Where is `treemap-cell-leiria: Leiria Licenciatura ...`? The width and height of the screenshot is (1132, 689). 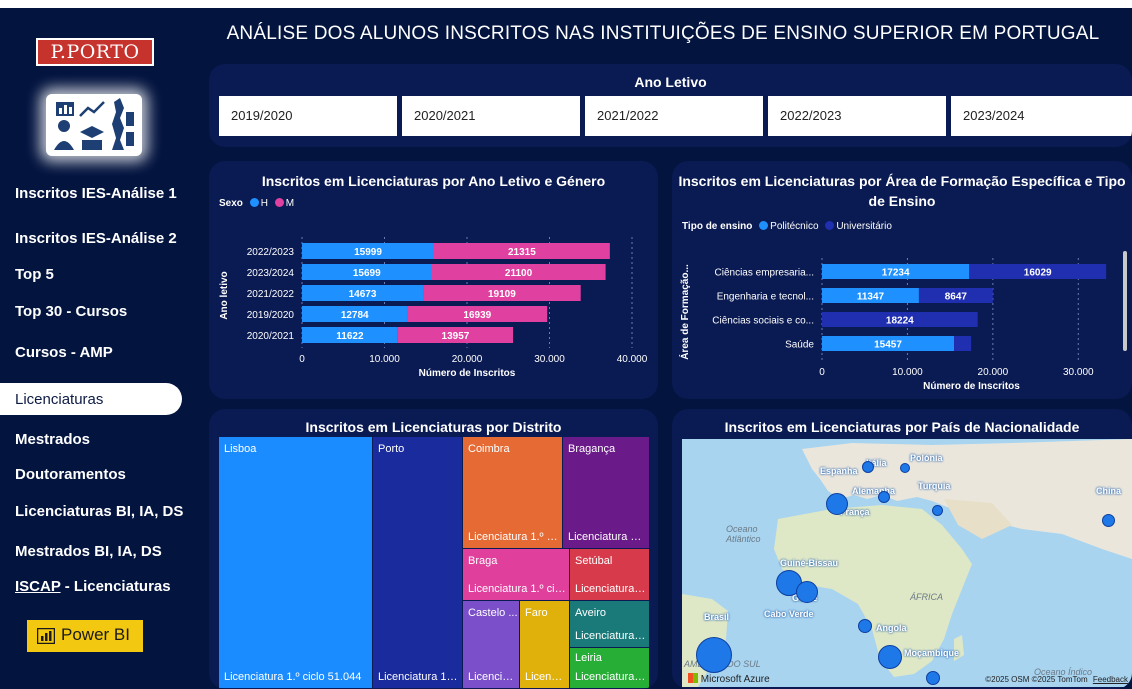
treemap-cell-leiria: Leiria Licenciatura ... is located at coordinates (609, 668).